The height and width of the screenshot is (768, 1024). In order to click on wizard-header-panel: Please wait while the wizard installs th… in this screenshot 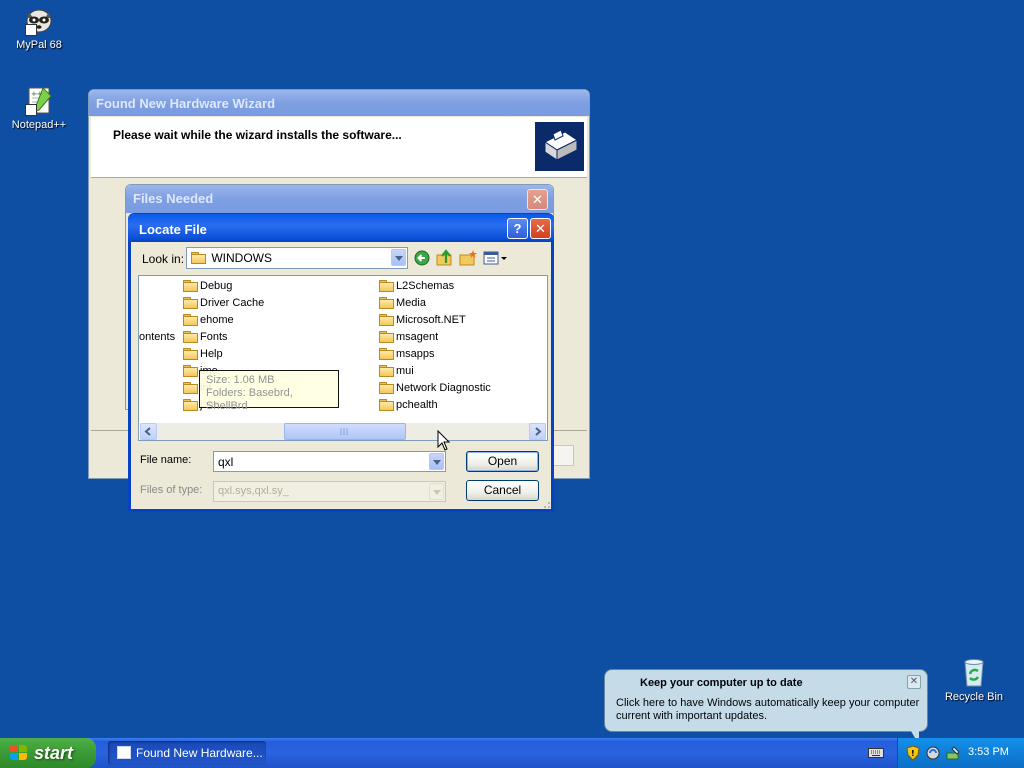, I will do `click(339, 147)`.